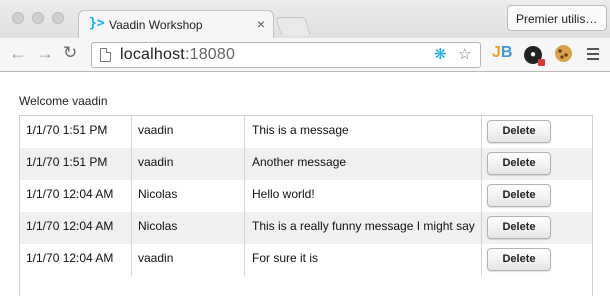  I want to click on address-bar: localhost:18080 ❋ ☆, so click(286, 55).